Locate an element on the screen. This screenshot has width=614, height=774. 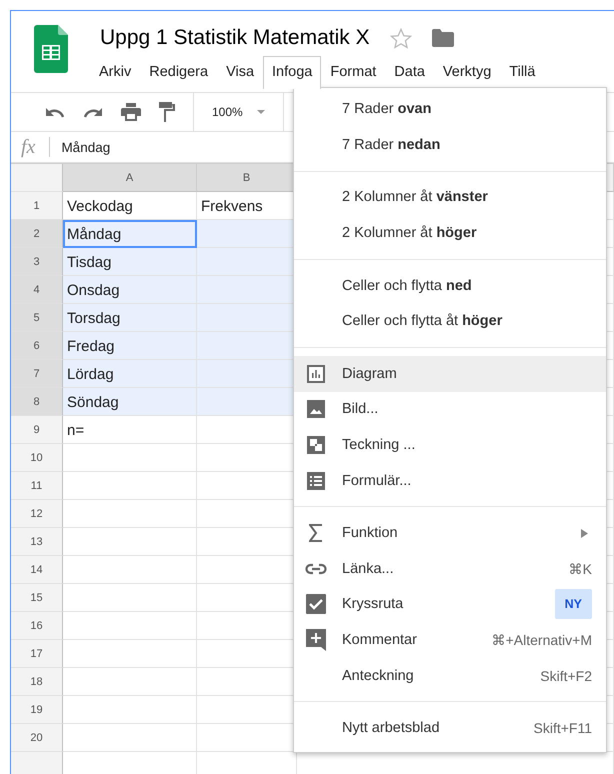
menu-item: Celler och flytta ned is located at coordinates (450, 286).